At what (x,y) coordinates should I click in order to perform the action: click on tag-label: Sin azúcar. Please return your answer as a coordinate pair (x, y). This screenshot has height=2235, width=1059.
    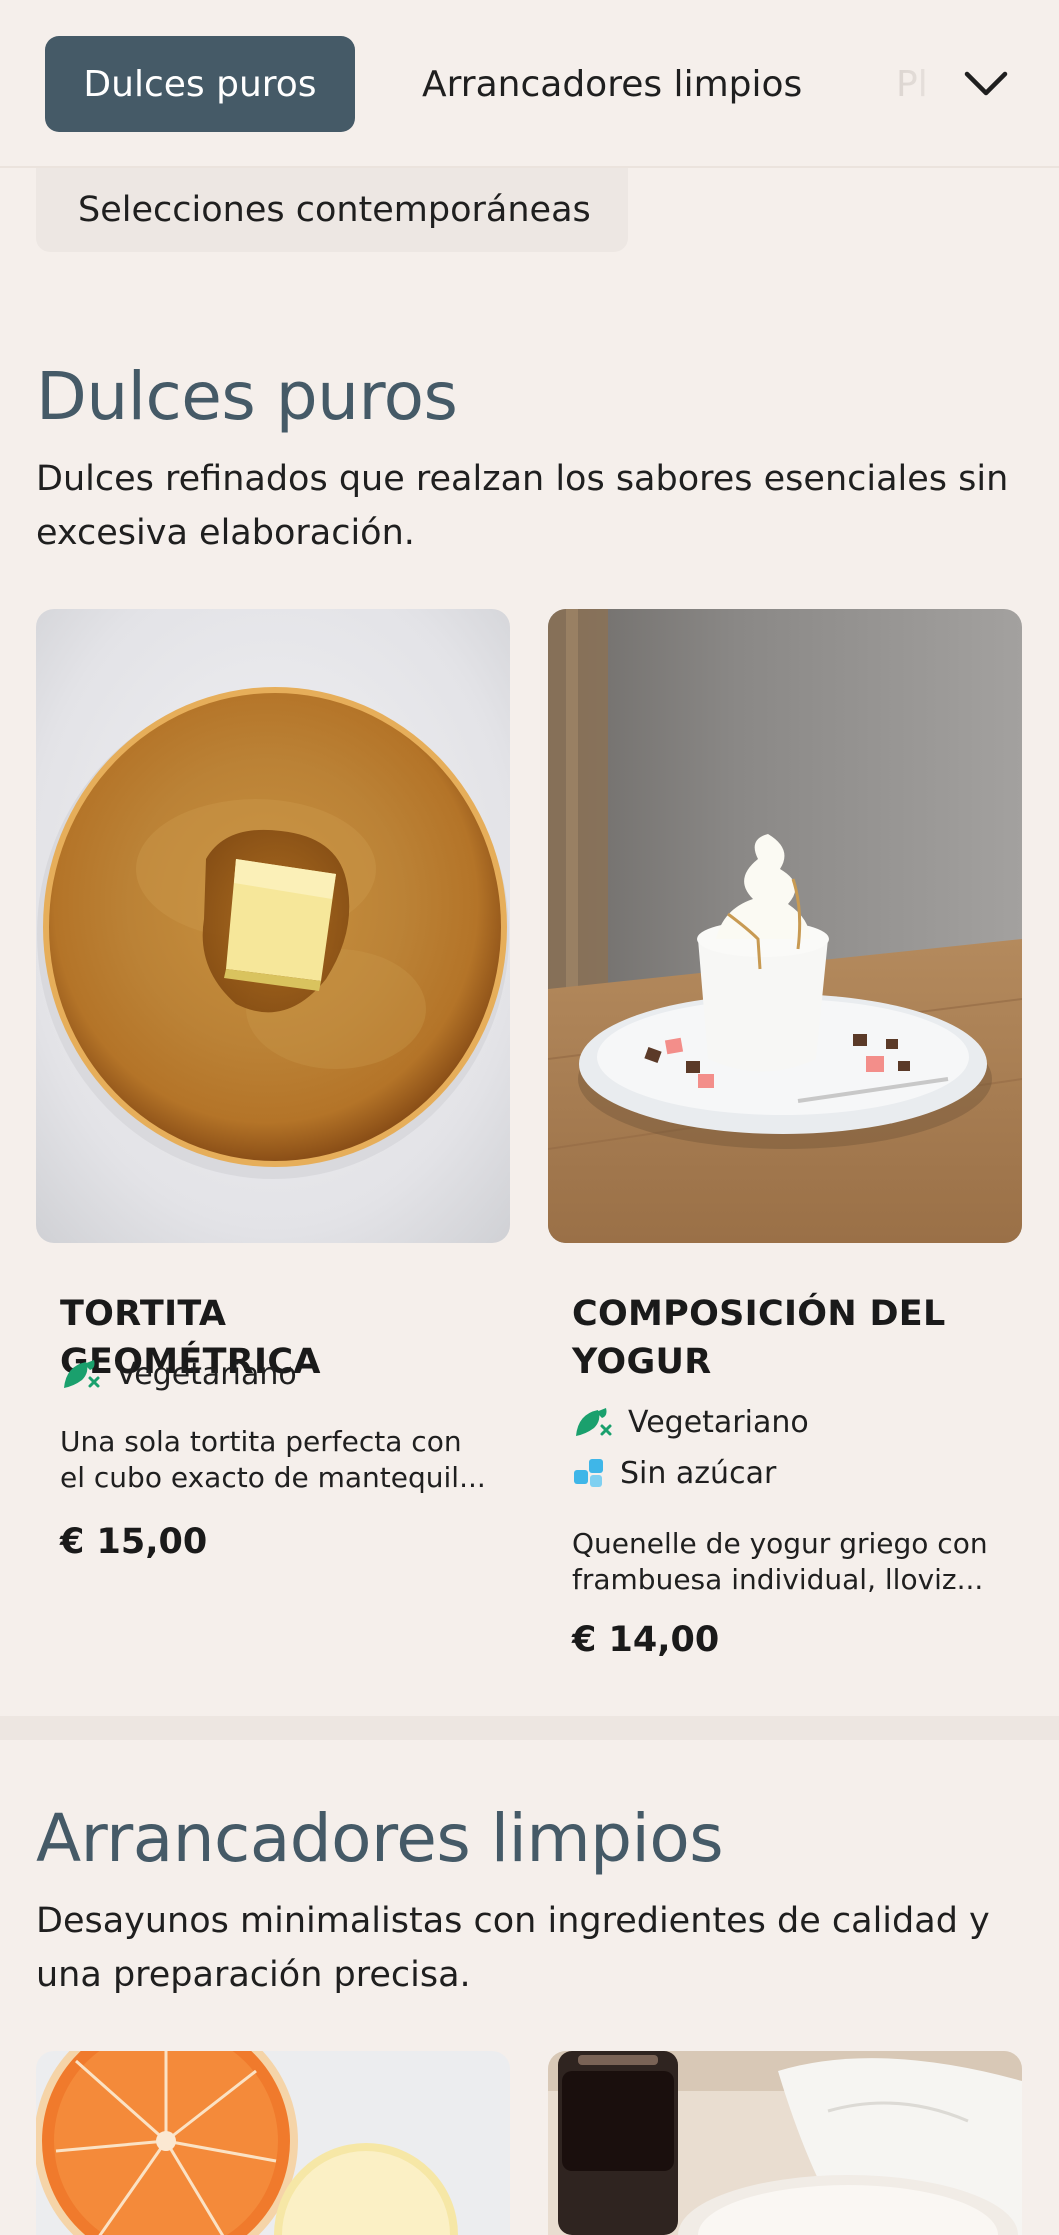
    Looking at the image, I should click on (698, 1473).